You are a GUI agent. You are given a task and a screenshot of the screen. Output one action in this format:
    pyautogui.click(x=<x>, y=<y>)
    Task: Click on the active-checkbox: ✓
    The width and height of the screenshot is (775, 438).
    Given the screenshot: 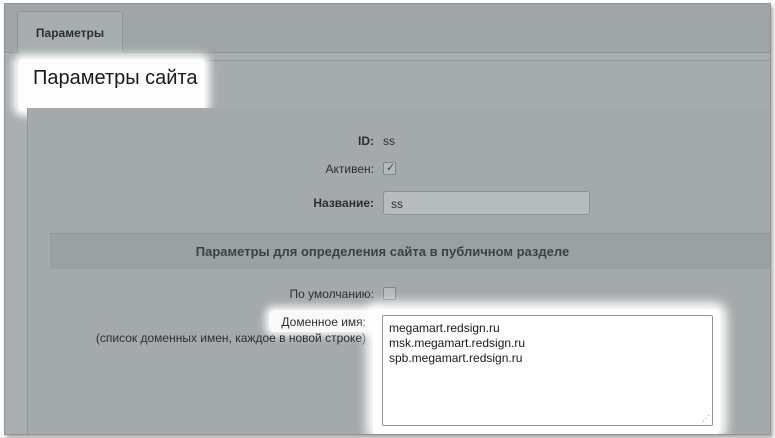 What is the action you would take?
    pyautogui.click(x=389, y=168)
    